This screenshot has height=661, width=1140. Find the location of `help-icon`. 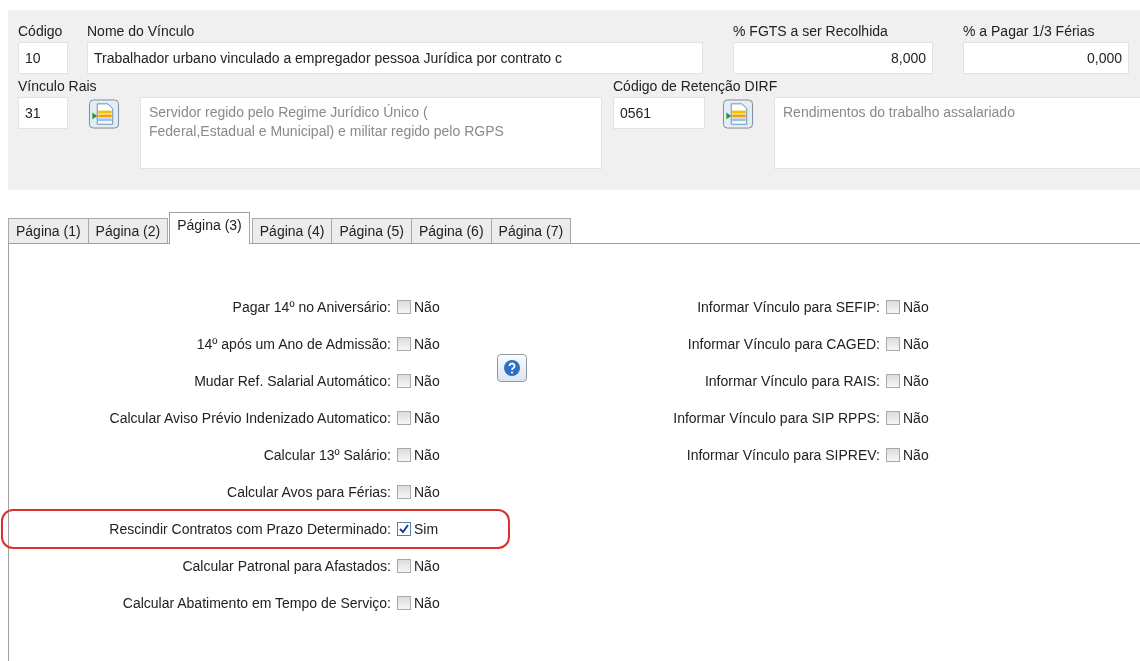

help-icon is located at coordinates (512, 368).